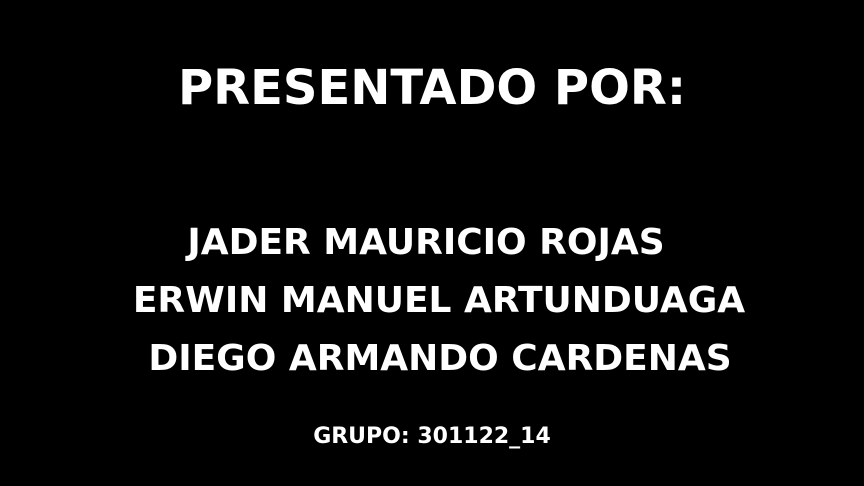  What do you see at coordinates (432, 436) in the screenshot?
I see `group-label: GRUPO: 301122_14` at bounding box center [432, 436].